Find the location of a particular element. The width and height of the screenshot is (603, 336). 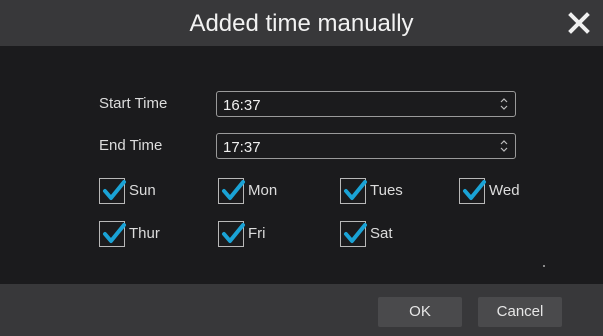

day-label: Fri is located at coordinates (257, 233).